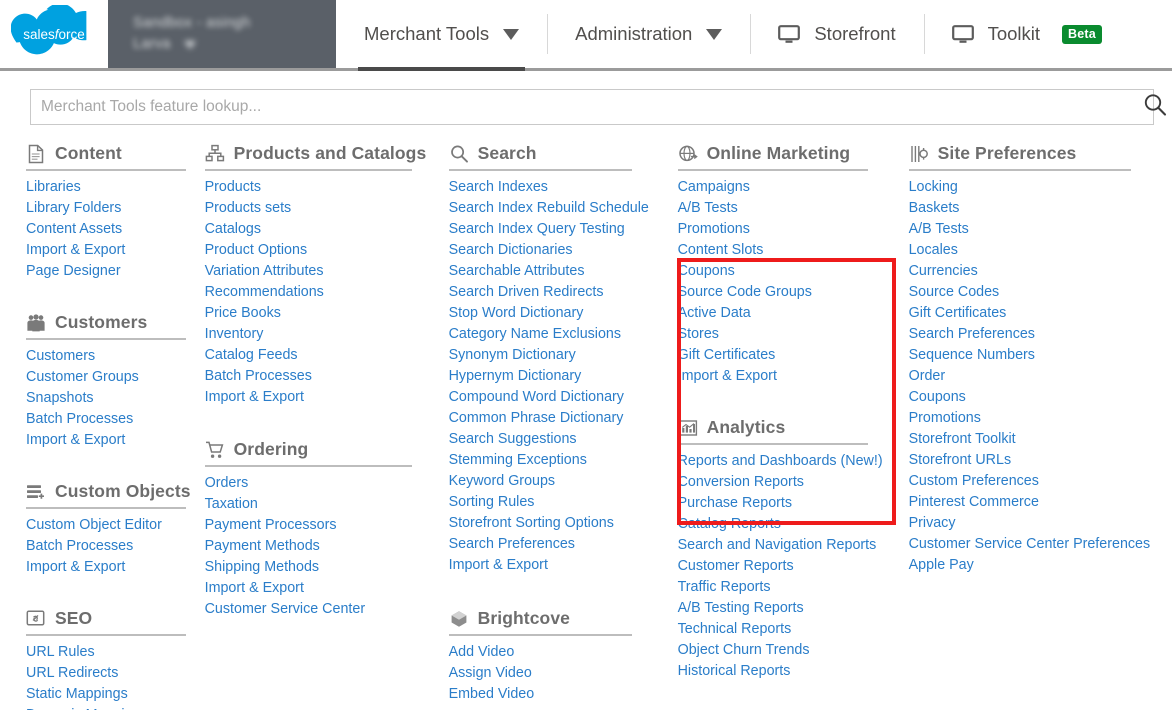  What do you see at coordinates (551, 523) in the screenshot?
I see `link-storefront-sorting-options: Storefront Sorting Options` at bounding box center [551, 523].